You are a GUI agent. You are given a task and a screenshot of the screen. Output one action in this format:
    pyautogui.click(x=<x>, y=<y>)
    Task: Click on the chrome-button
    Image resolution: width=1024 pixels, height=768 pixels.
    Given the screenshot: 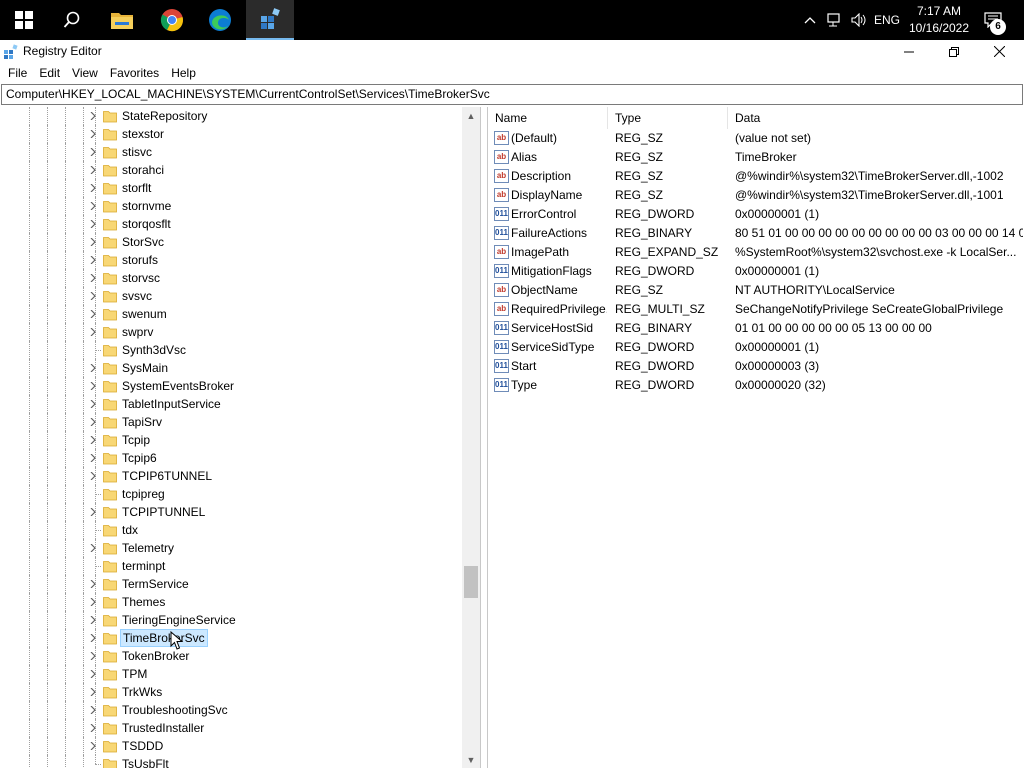 What is the action you would take?
    pyautogui.click(x=172, y=20)
    